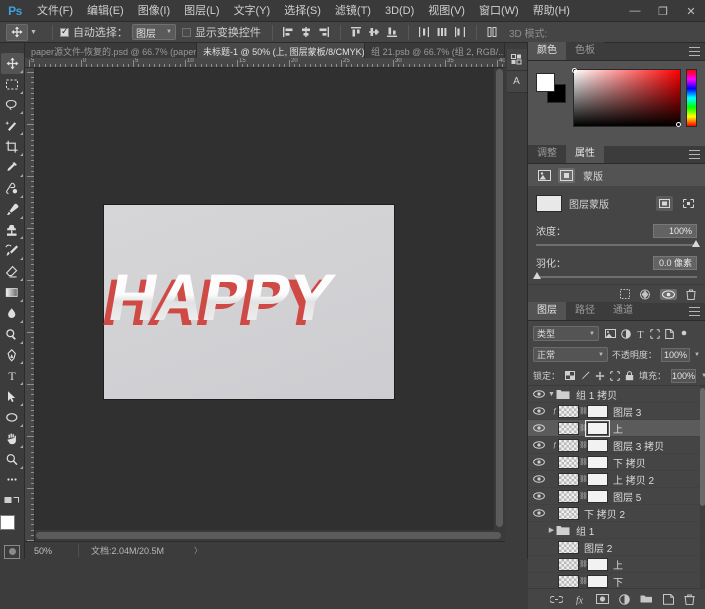 The image size is (705, 609). Describe the element at coordinates (64, 31) in the screenshot. I see `auto-select-checkbox` at that location.